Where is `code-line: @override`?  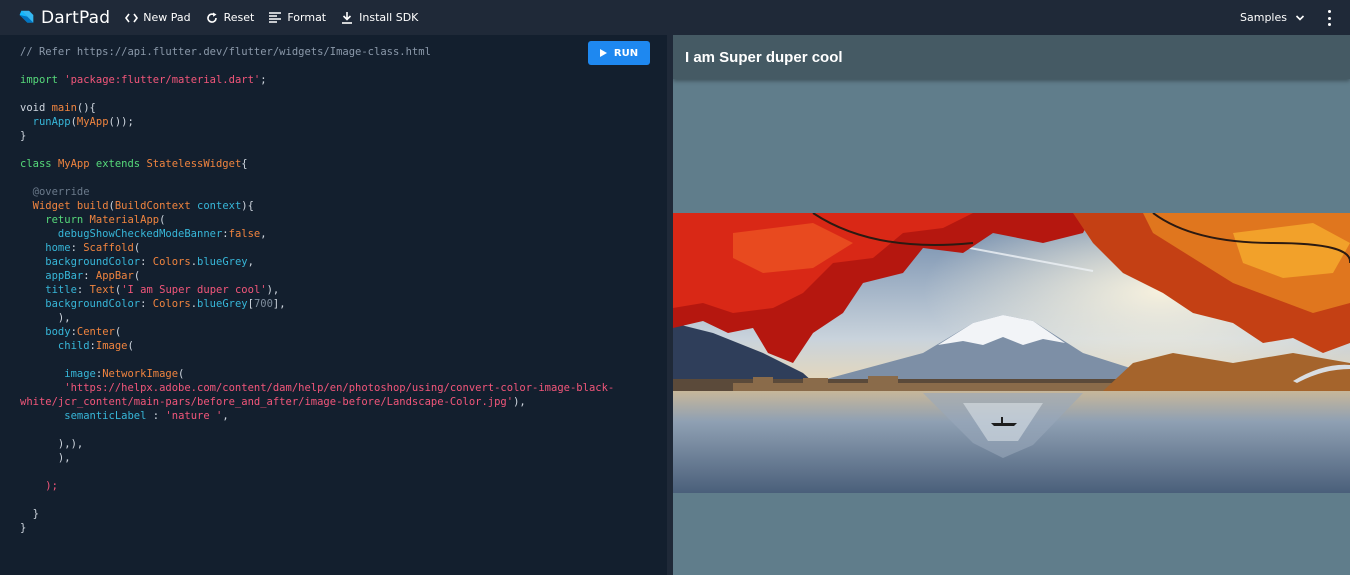 code-line: @override is located at coordinates (317, 192).